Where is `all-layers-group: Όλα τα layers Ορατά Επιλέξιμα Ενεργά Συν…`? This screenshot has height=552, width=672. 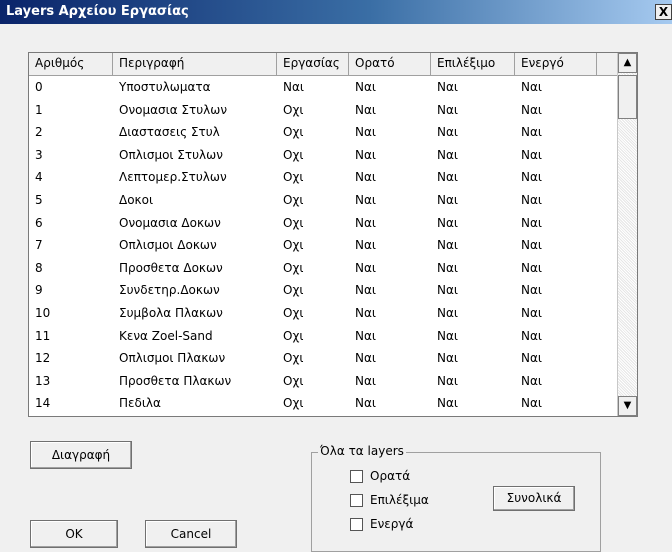 all-layers-group: Όλα τα layers Ορατά Επιλέξιμα Ενεργά Συν… is located at coordinates (456, 498).